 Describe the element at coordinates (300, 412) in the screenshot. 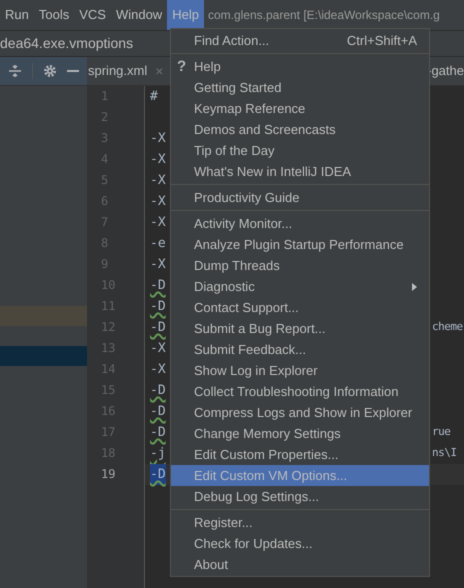

I see `menu-entry: Compress Logs and Show in Explorer` at that location.